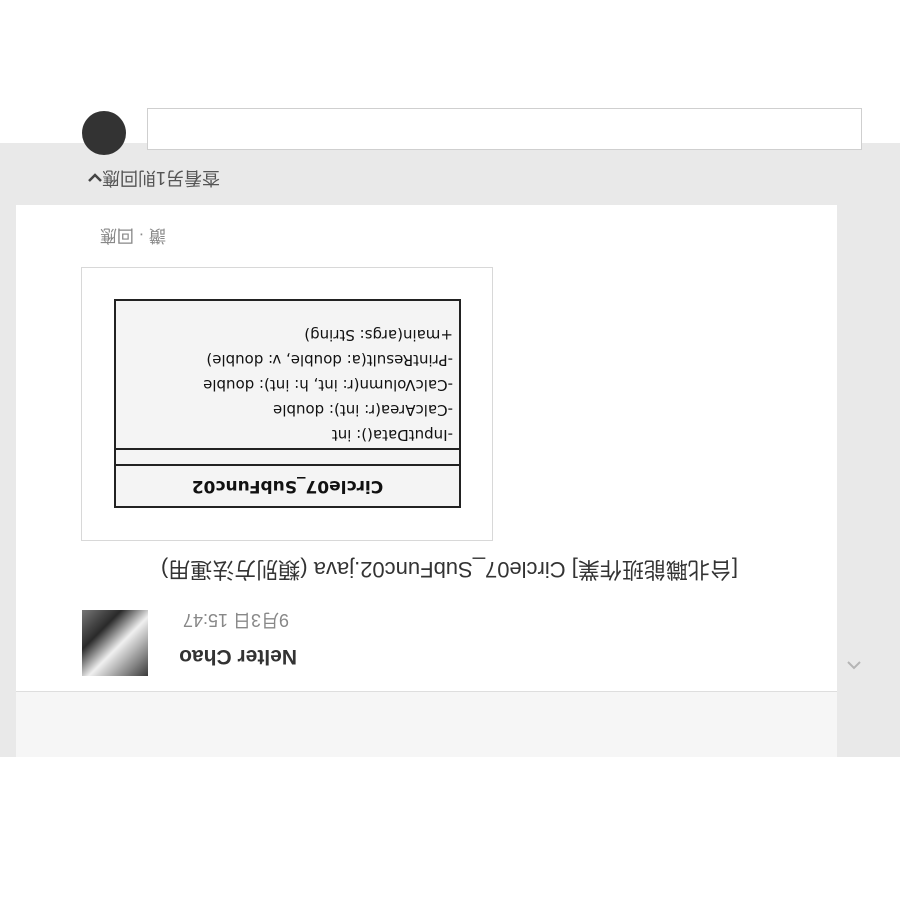 This screenshot has height=900, width=900. Describe the element at coordinates (161, 179) in the screenshot. I see `show-more-comments-link: 查看另1則回應` at that location.